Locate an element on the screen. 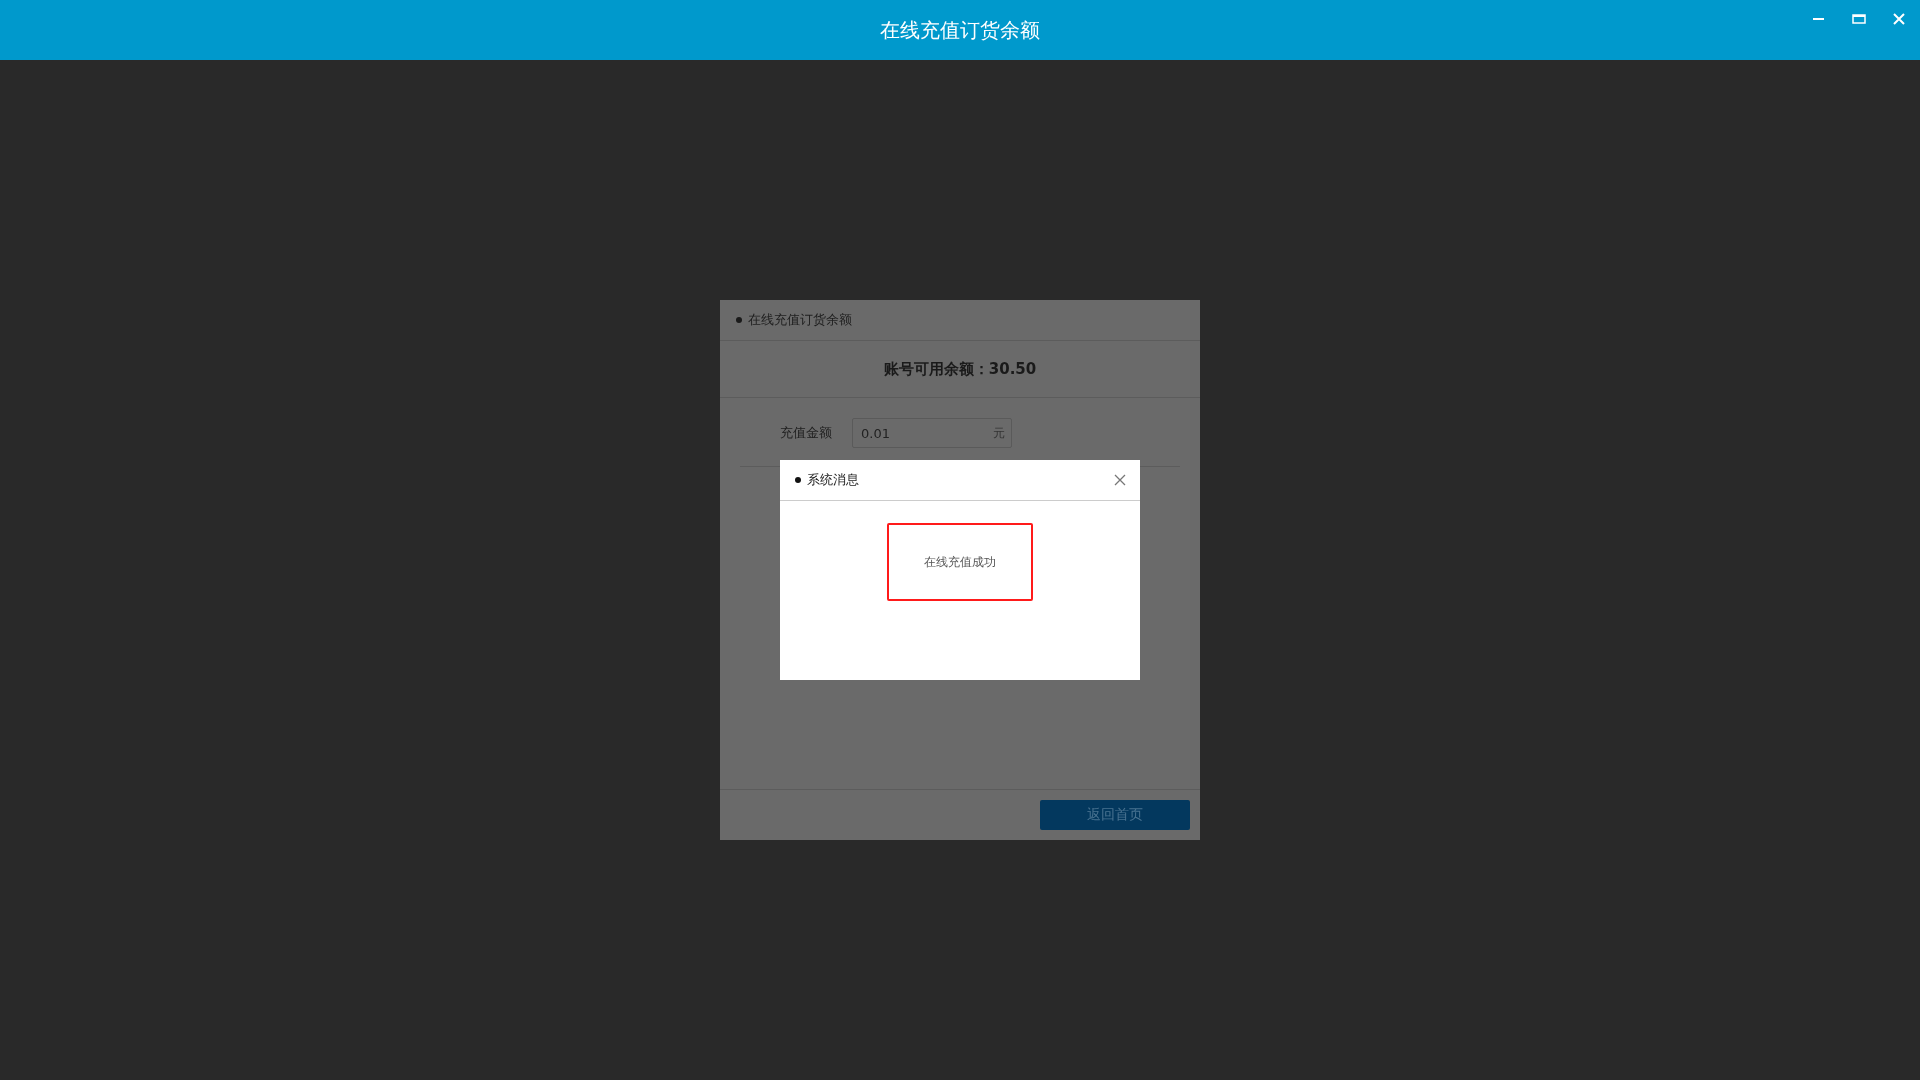 Image resolution: width=1920 pixels, height=1080 pixels. panel-title: 在线充值订货余额 is located at coordinates (800, 320).